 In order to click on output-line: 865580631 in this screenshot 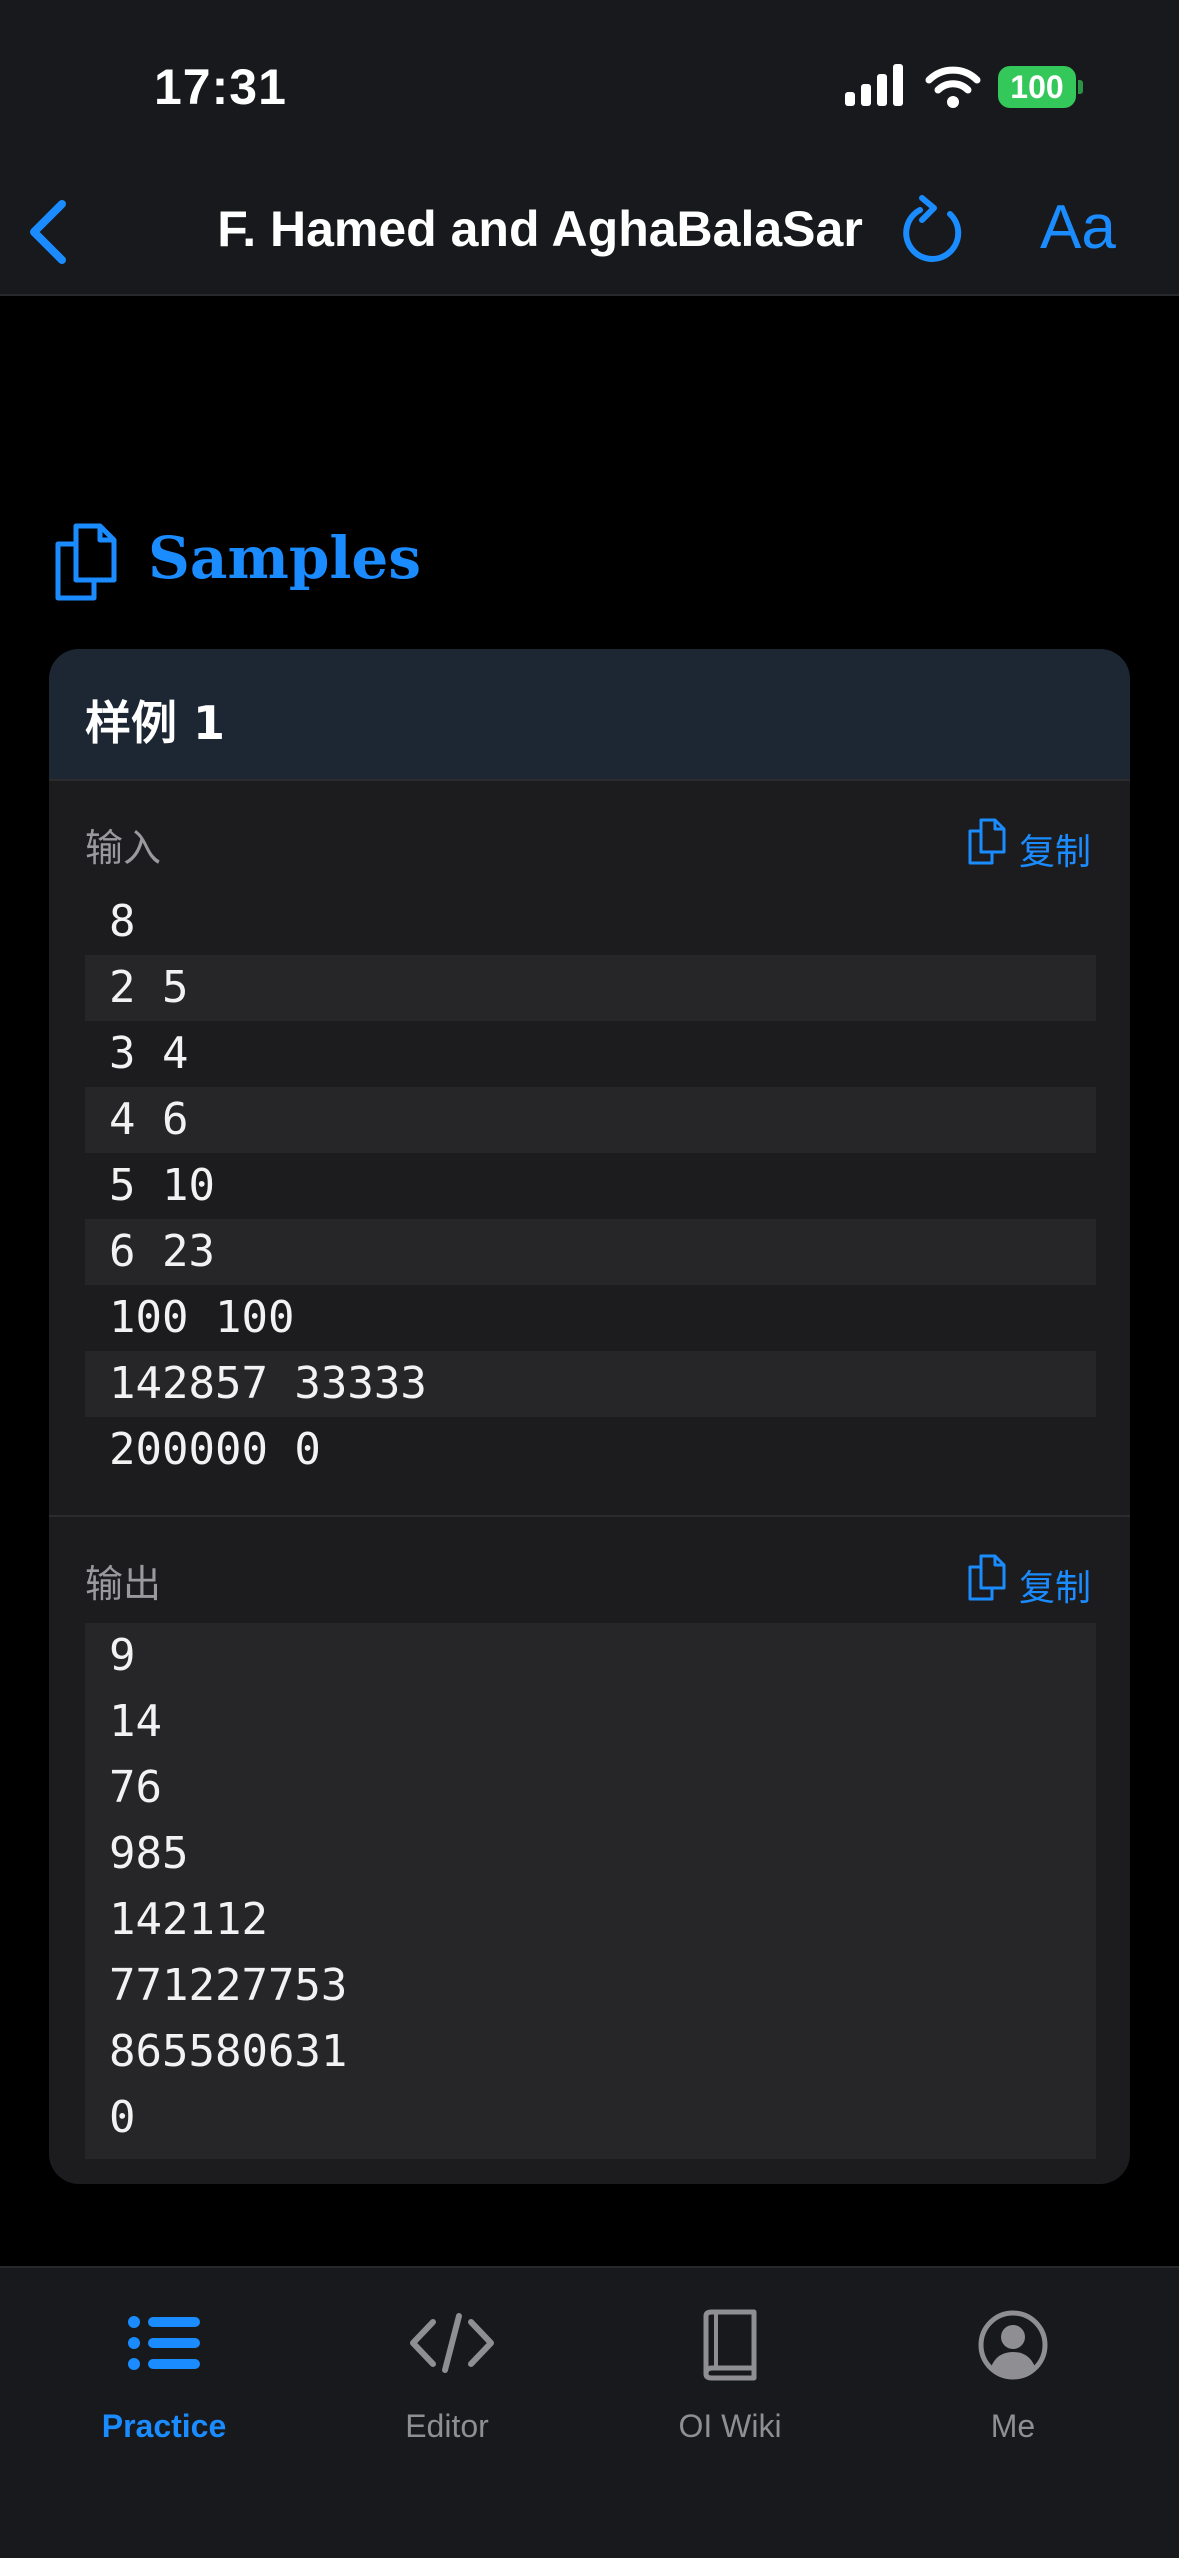, I will do `click(228, 2051)`.